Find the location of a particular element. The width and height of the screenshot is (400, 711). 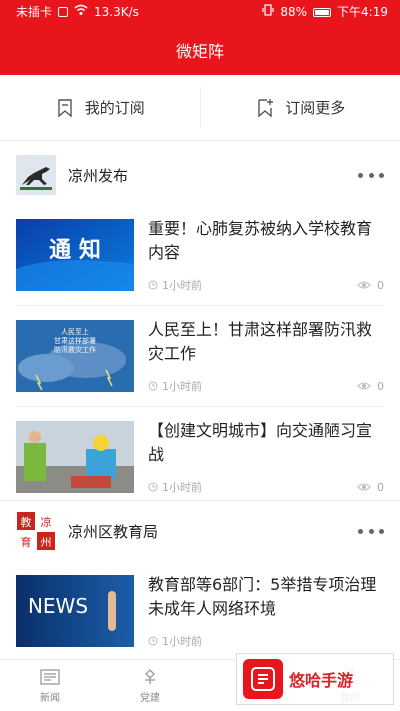

article-item: 通 知 重要！心肺复苏被纳入学校教育内容 1小时前 0 is located at coordinates (200, 255).